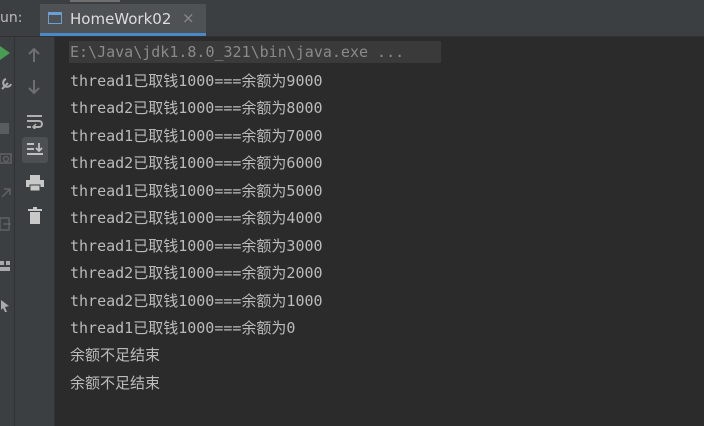 The width and height of the screenshot is (704, 426). What do you see at coordinates (5, 129) in the screenshot?
I see `stop-icon` at bounding box center [5, 129].